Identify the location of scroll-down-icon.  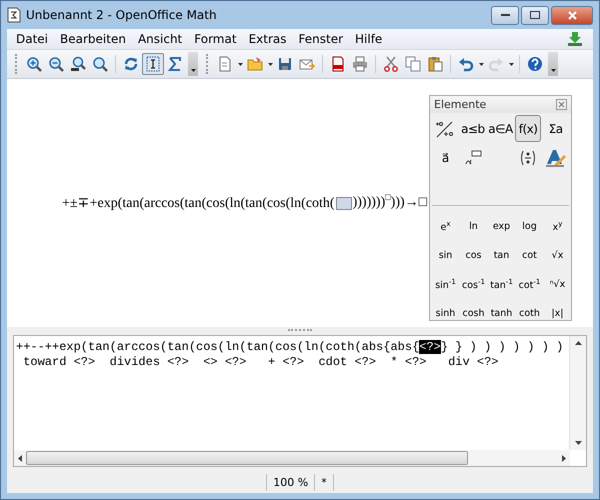
(578, 443).